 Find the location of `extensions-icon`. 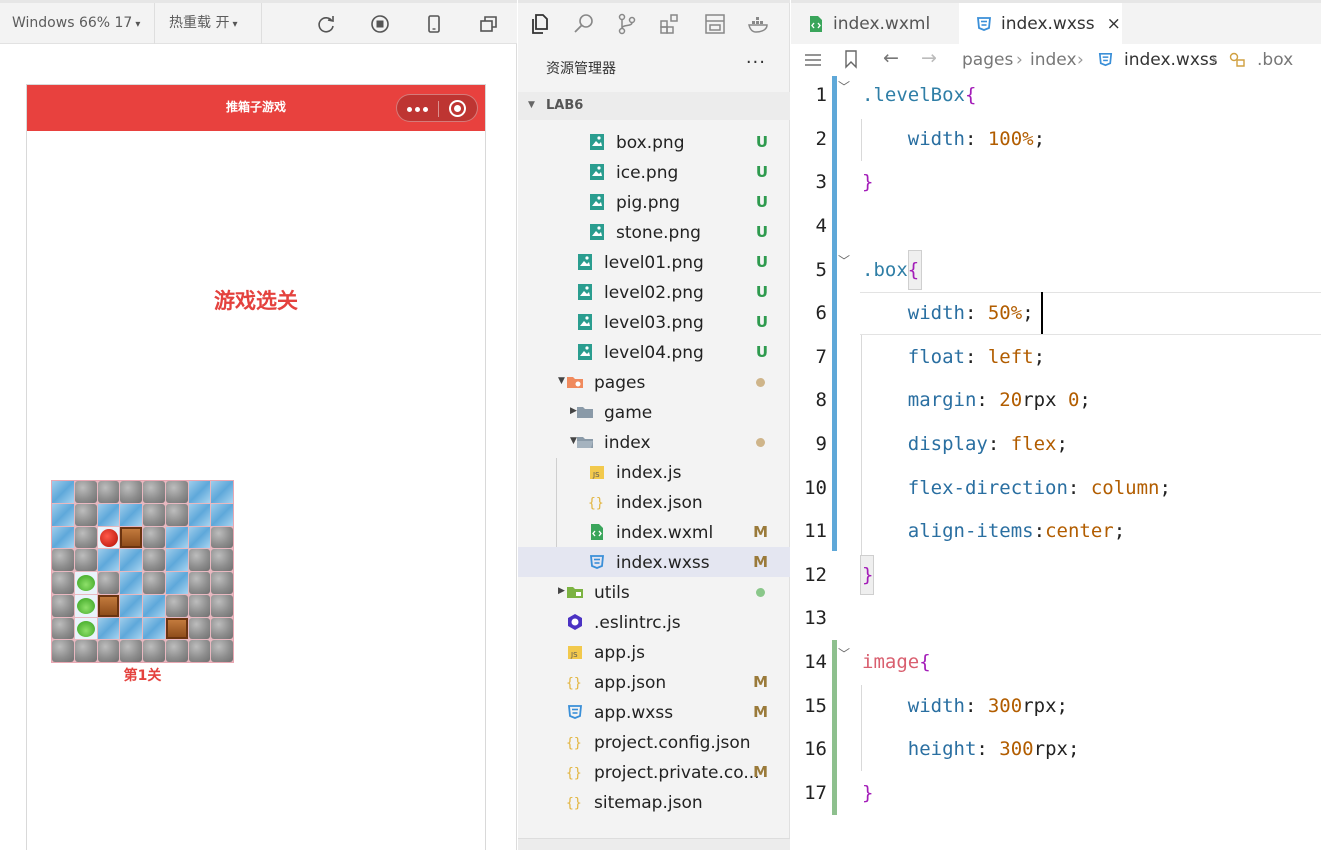

extensions-icon is located at coordinates (670, 24).